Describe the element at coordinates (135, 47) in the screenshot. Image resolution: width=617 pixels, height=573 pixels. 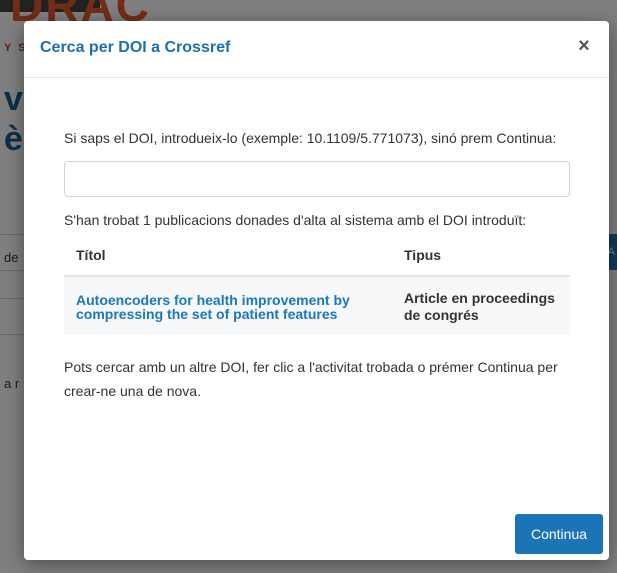
I see `dialog-title: Cerca per DOI a Crossref` at that location.